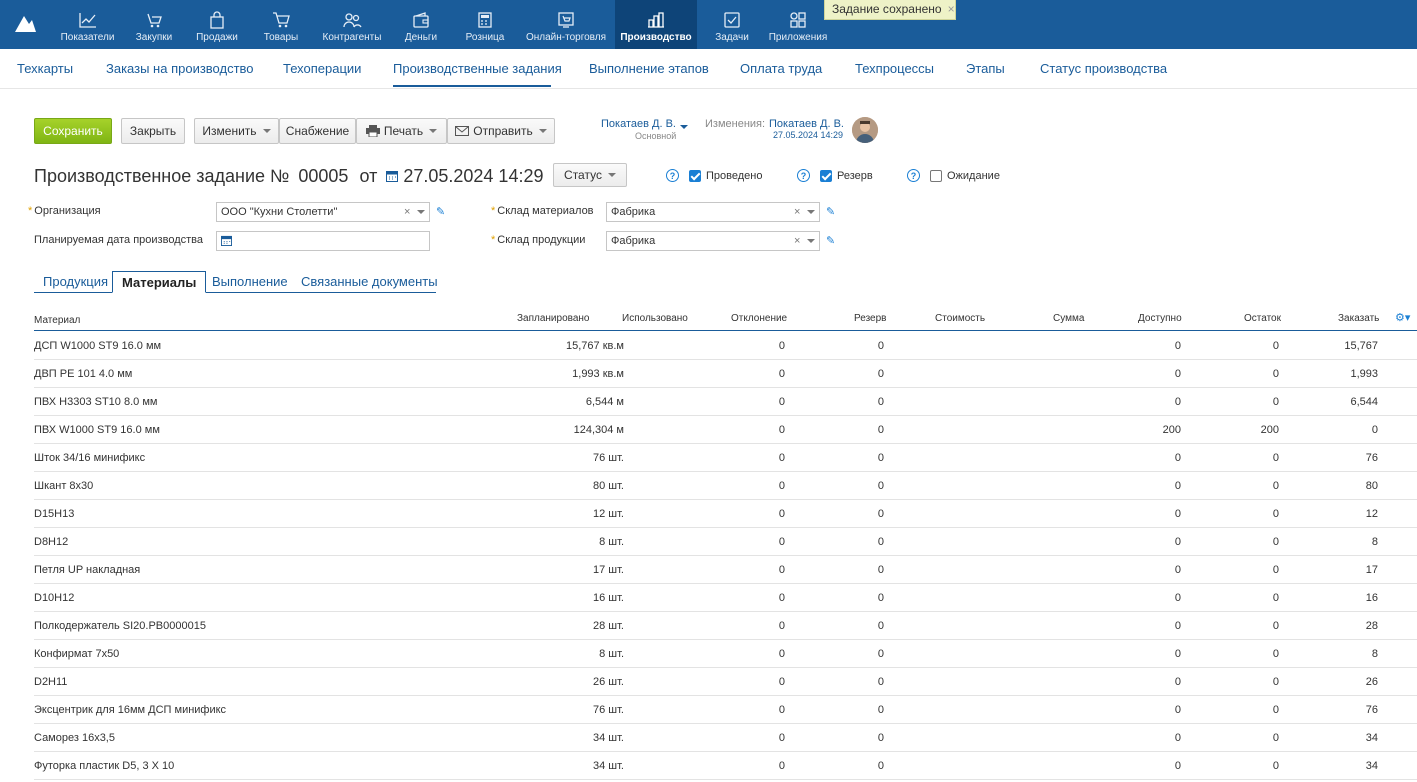 Image resolution: width=1417 pixels, height=782 pixels. What do you see at coordinates (985, 68) in the screenshot?
I see `subnav-stages: Этапы` at bounding box center [985, 68].